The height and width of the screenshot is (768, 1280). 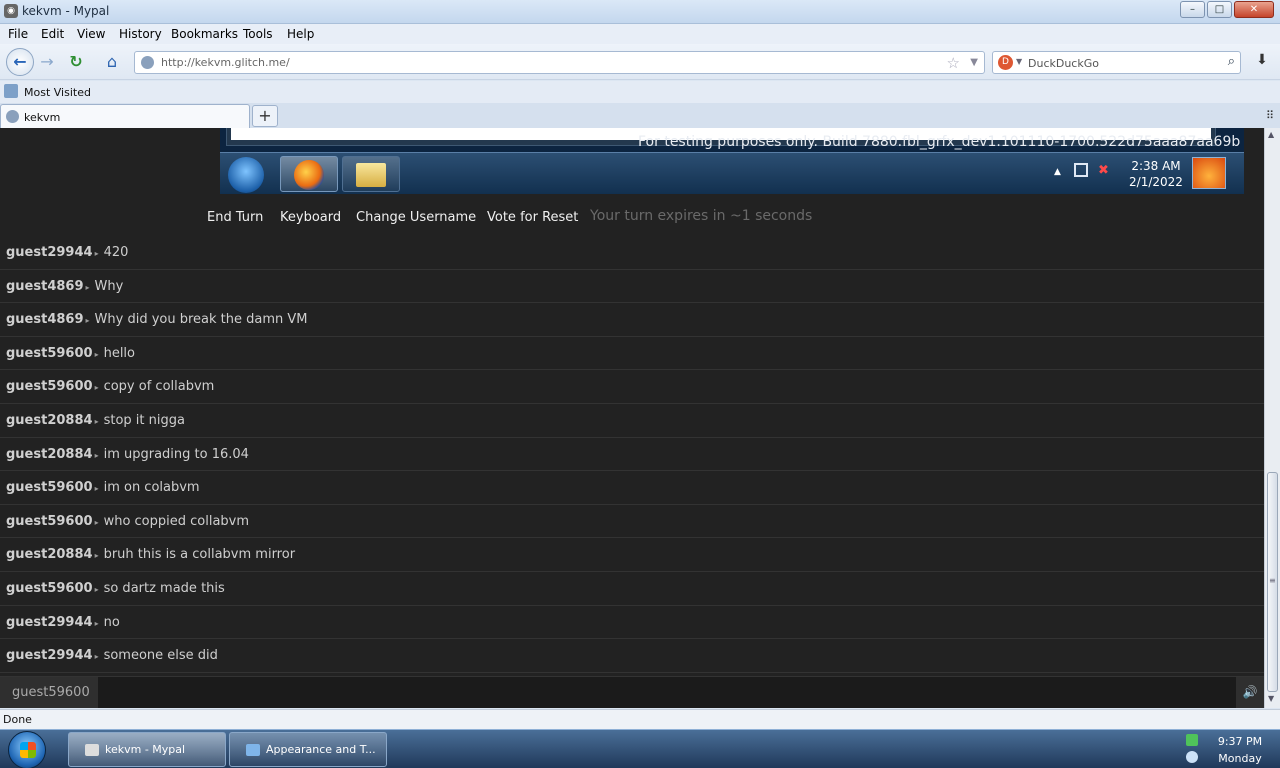 I want to click on folder-icon, so click(x=371, y=175).